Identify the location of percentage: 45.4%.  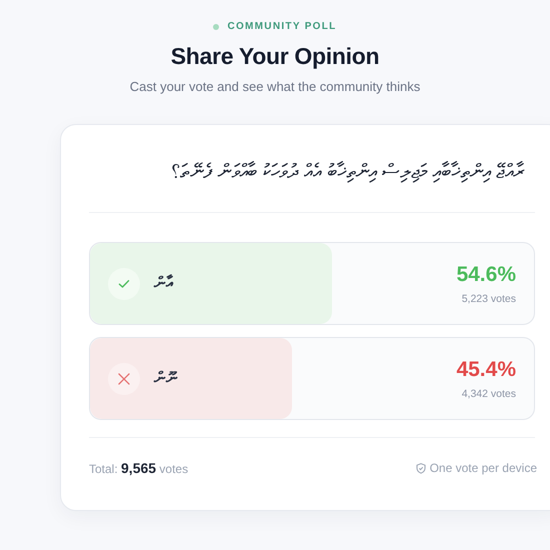
(486, 370).